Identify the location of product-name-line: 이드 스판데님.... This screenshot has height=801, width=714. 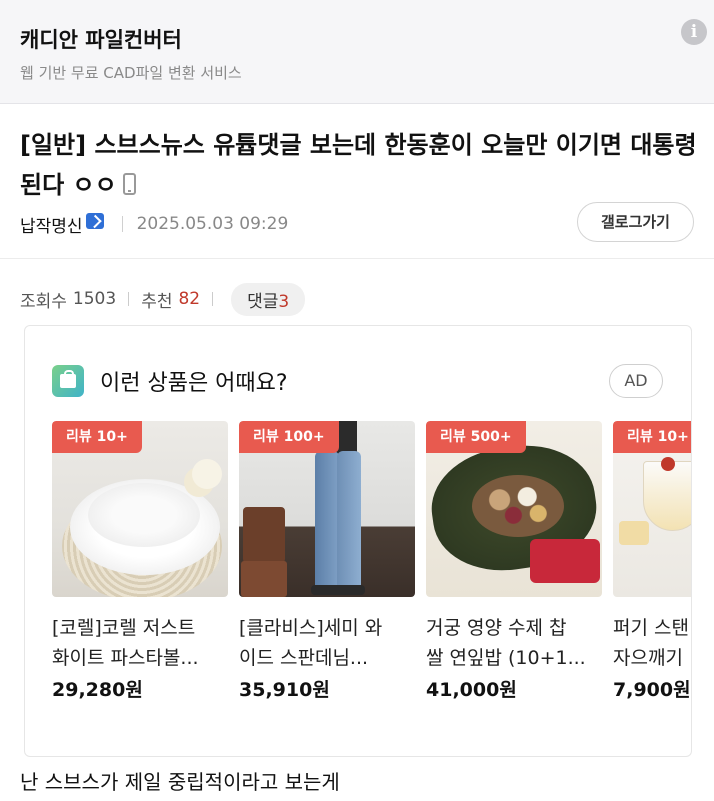
(304, 658).